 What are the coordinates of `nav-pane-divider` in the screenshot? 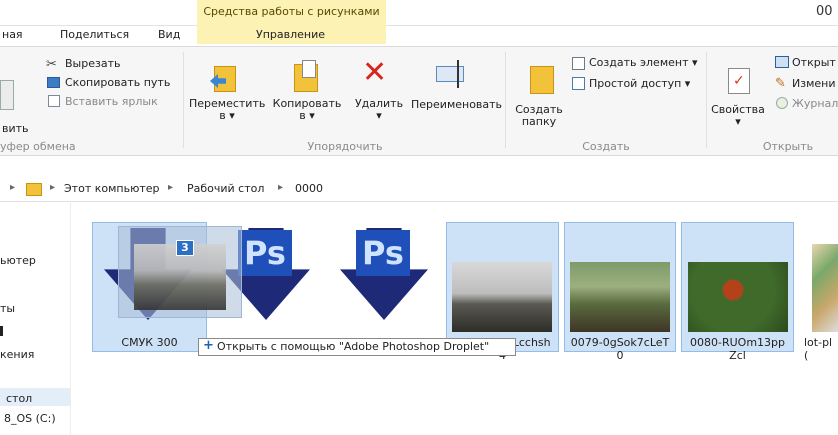 It's located at (70, 319).